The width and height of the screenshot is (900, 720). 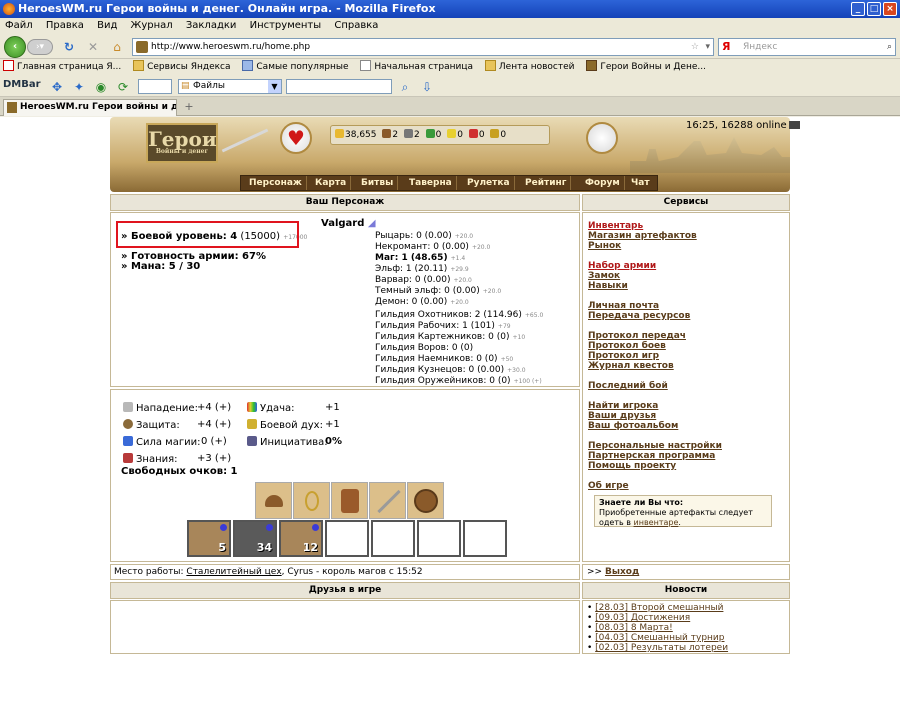 I want to click on service-link: Личная почта, so click(x=655, y=306).